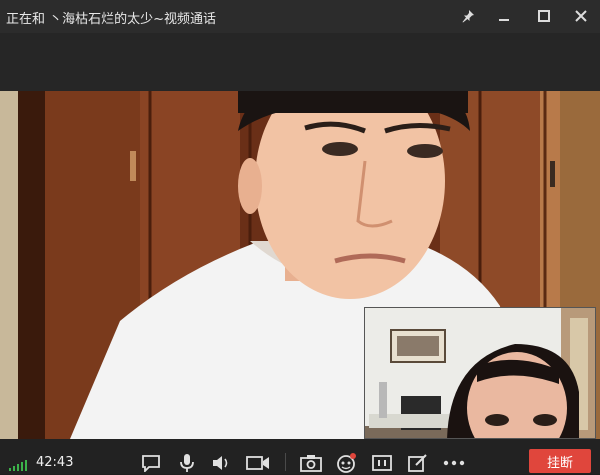 The image size is (600, 475). What do you see at coordinates (581, 16) in the screenshot?
I see `close-icon` at bounding box center [581, 16].